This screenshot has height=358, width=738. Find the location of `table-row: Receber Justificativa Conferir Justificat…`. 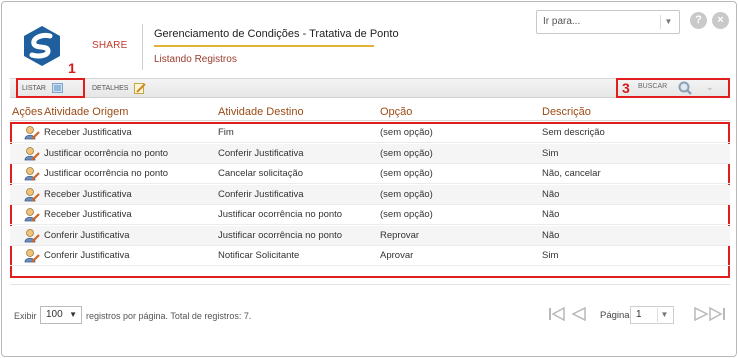

table-row: Receber Justificativa Conferir Justificat… is located at coordinates (370, 194).